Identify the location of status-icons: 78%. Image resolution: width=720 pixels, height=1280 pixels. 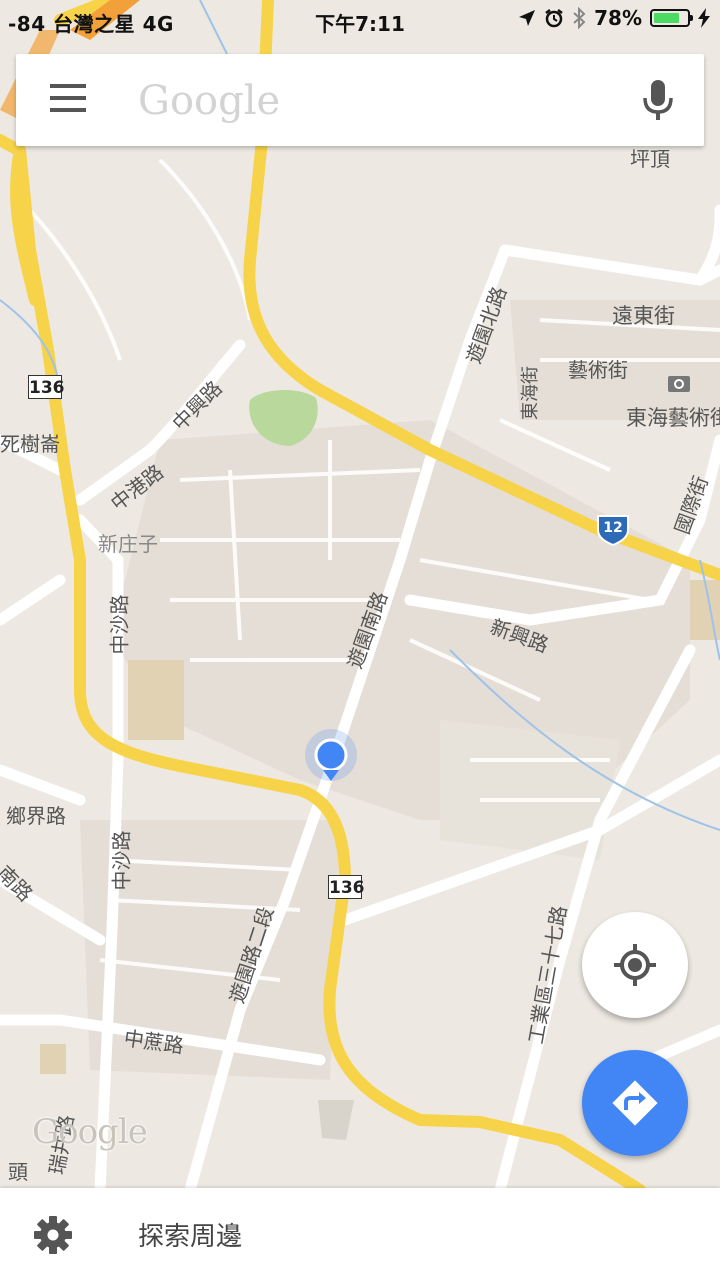
(614, 18).